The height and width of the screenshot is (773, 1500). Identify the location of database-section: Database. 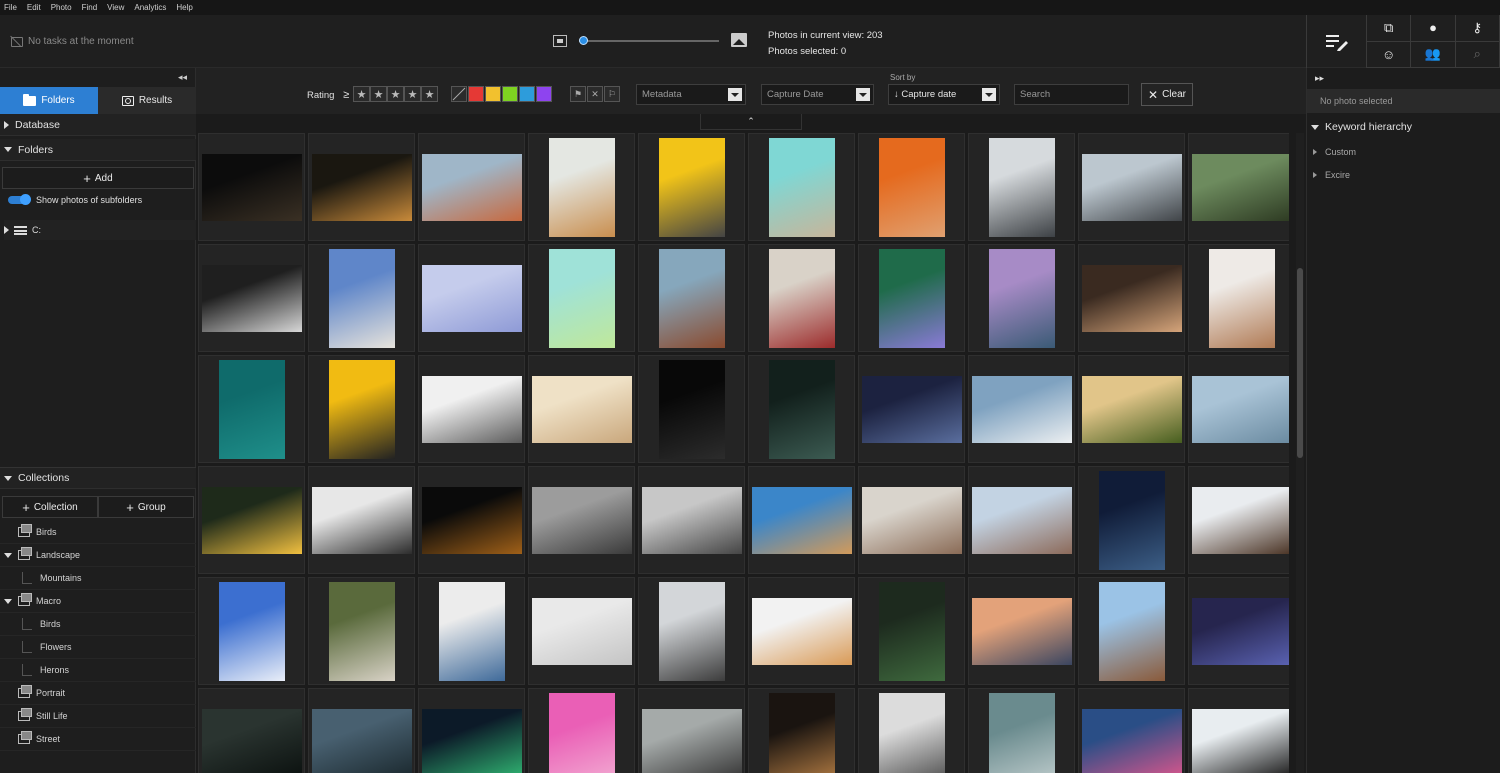
(98, 125).